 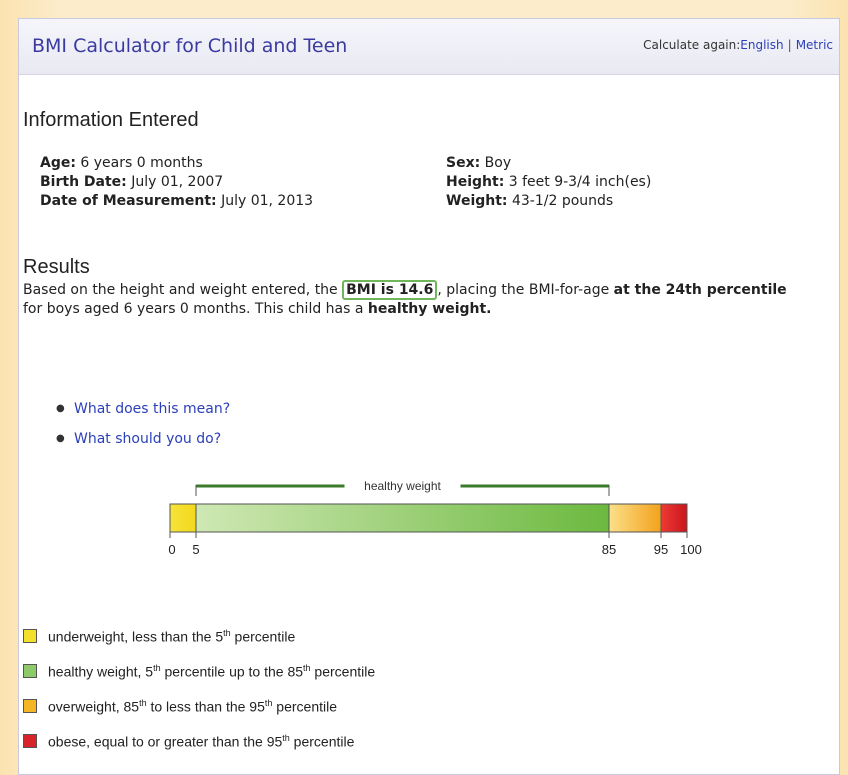 What do you see at coordinates (232, 671) in the screenshot?
I see `legend-text: percentile up to the 85` at bounding box center [232, 671].